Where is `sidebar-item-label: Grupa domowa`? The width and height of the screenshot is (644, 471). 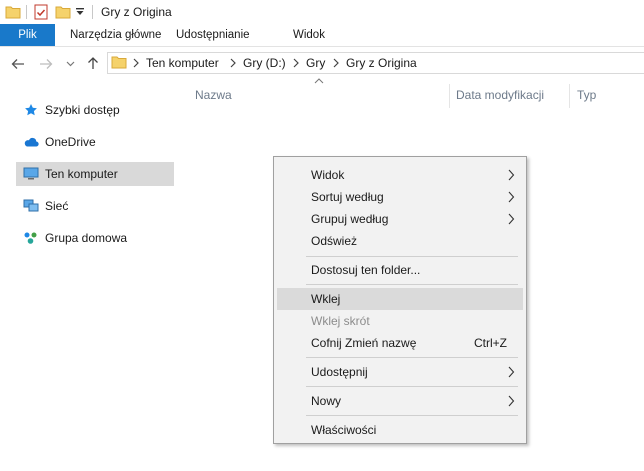 sidebar-item-label: Grupa domowa is located at coordinates (86, 238).